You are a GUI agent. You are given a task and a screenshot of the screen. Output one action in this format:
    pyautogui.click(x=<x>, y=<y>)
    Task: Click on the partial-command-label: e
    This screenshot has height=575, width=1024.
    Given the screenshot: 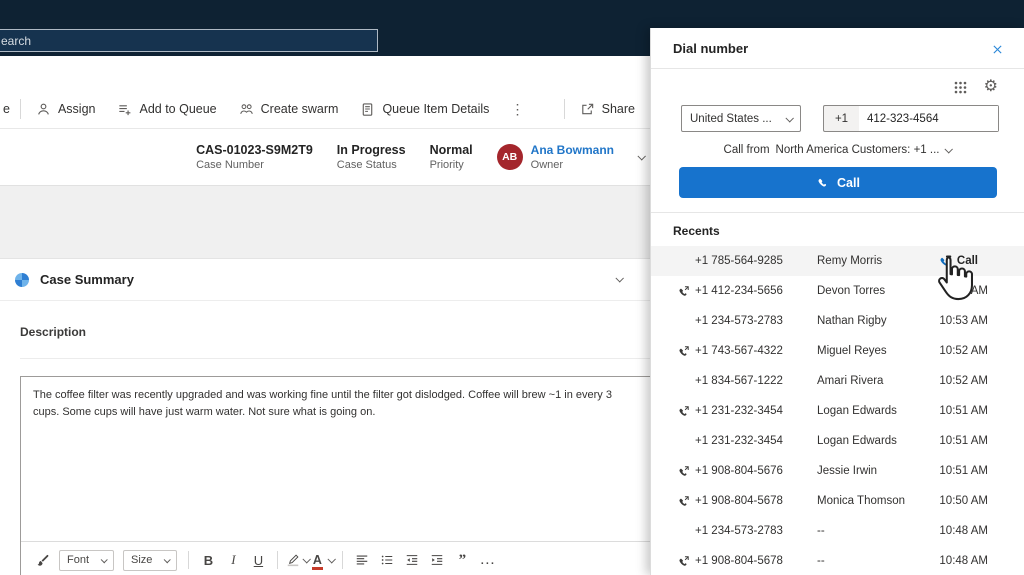 What is the action you would take?
    pyautogui.click(x=9, y=109)
    